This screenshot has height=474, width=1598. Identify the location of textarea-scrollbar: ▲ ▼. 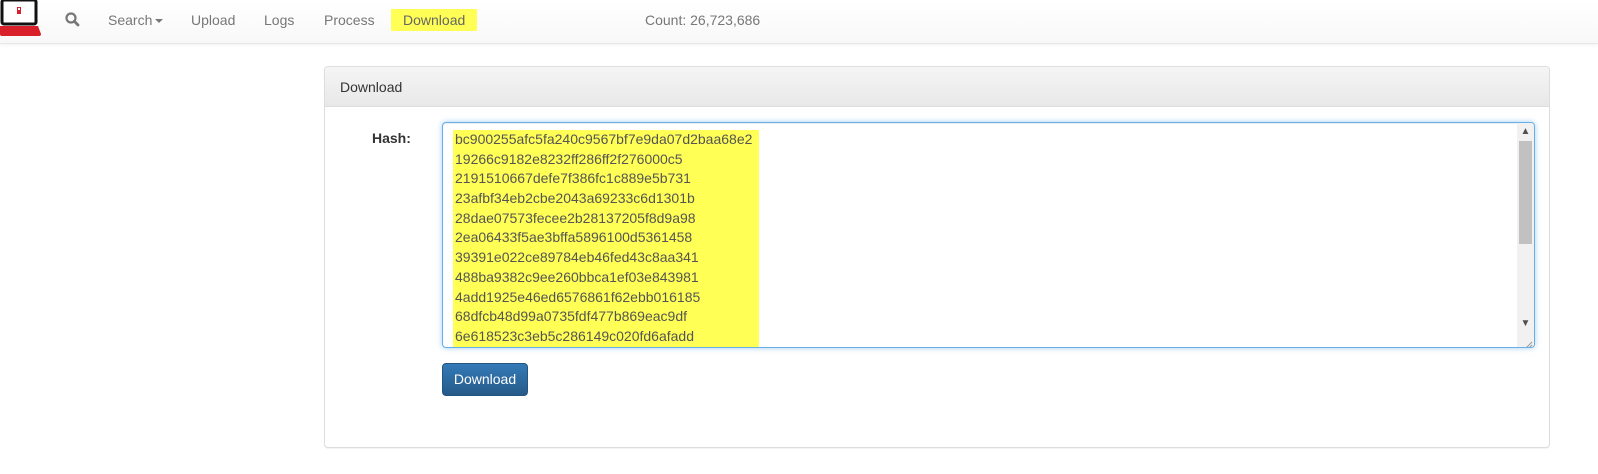
(1525, 235).